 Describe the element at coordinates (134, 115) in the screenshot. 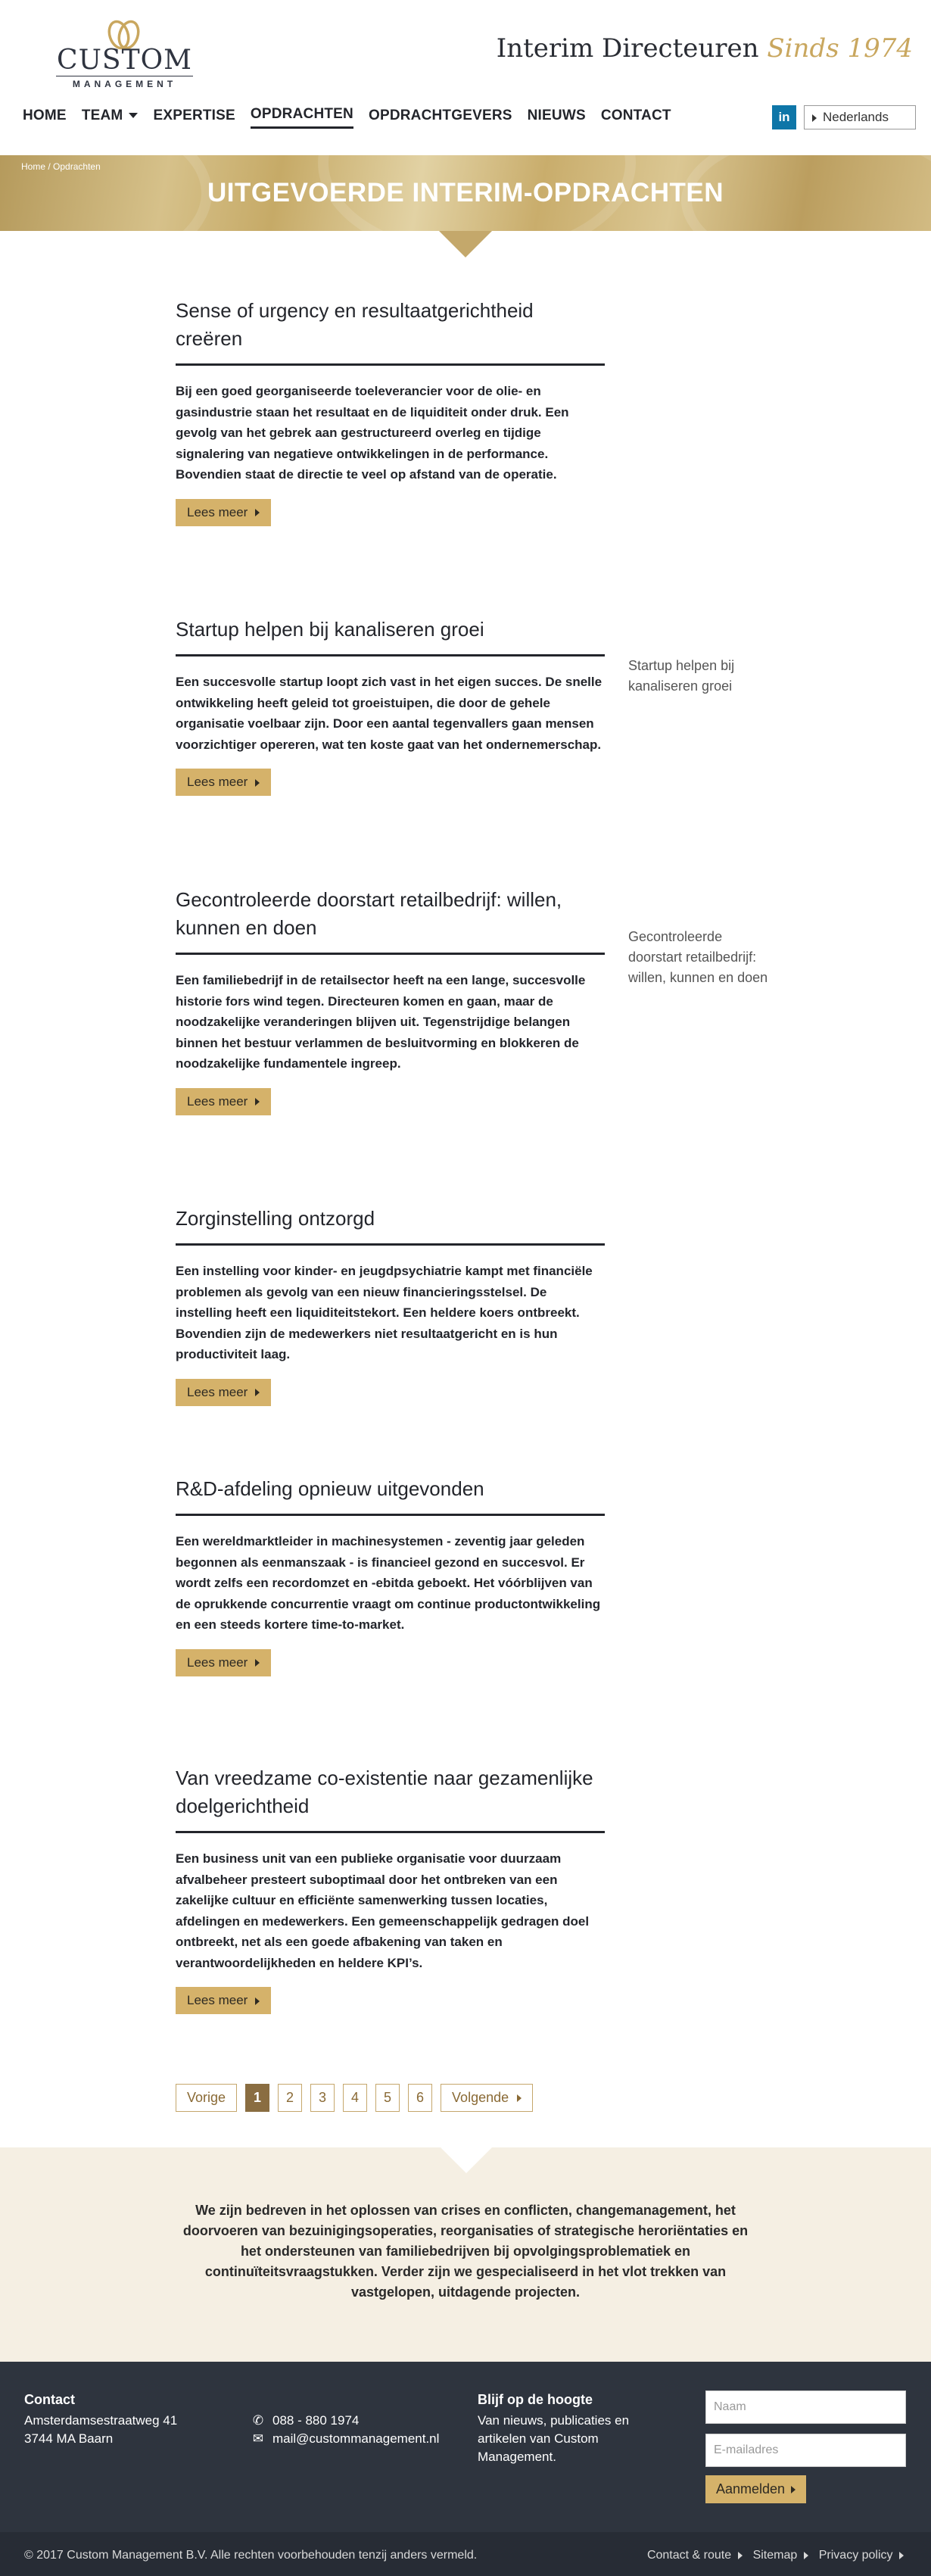

I see `chevron-down-icon` at that location.